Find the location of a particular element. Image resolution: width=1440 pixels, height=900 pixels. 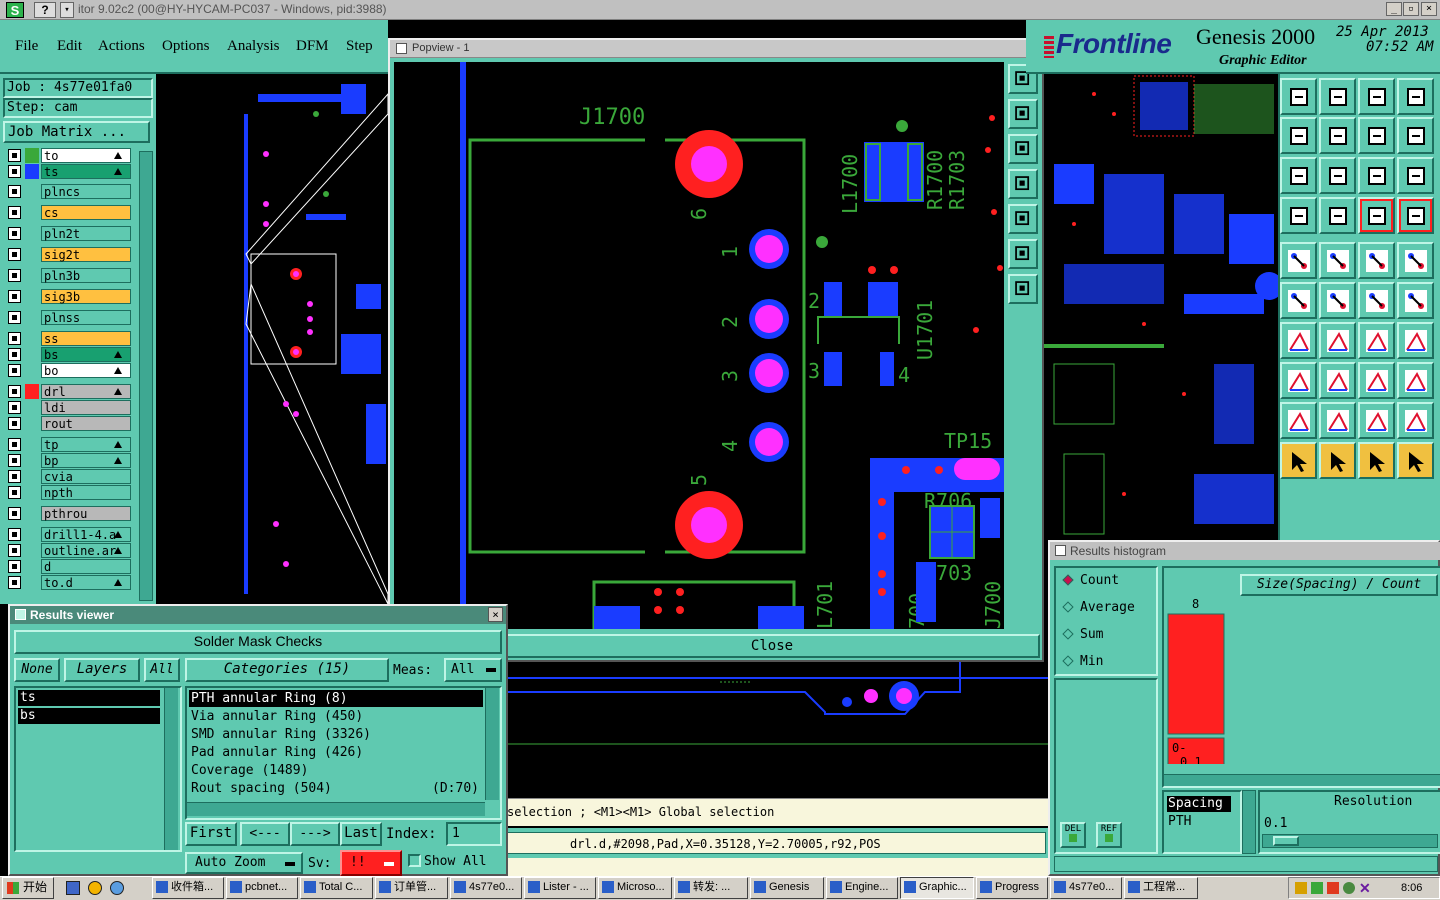

layer-name: plnss is located at coordinates (86, 317).